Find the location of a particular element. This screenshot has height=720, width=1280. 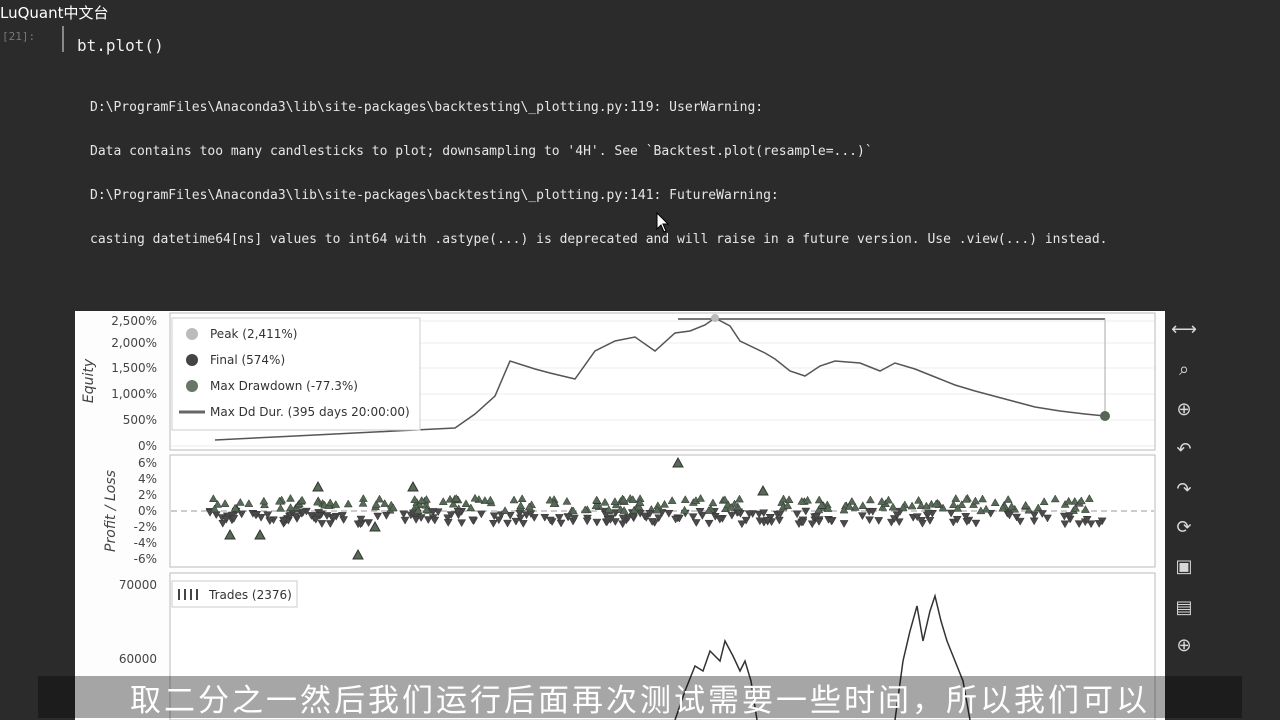

equity-ytick: 0% is located at coordinates (147, 446).